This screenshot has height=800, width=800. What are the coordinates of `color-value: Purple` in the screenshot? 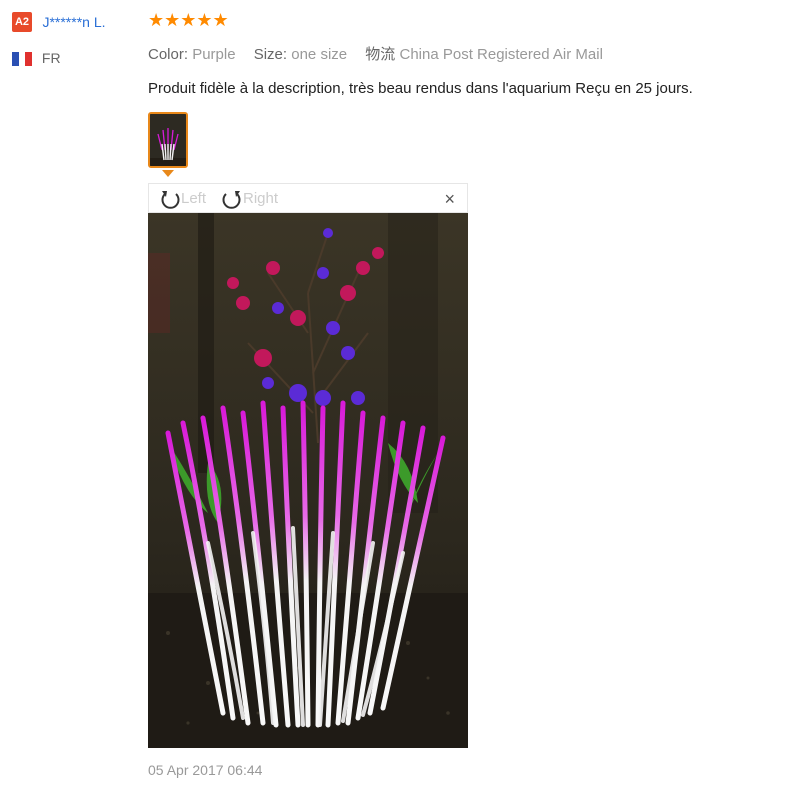 It's located at (214, 54).